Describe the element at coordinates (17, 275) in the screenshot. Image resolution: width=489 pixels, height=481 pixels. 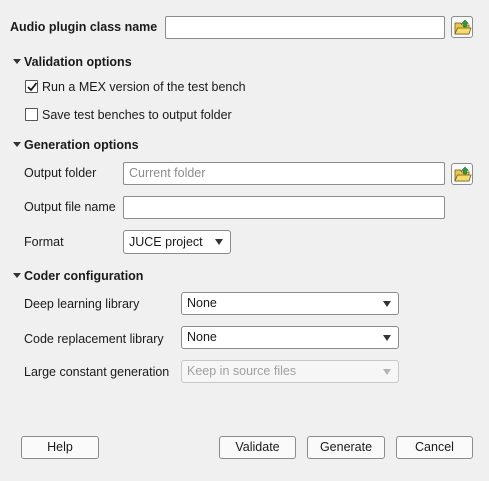
I see `coder-collapse-icon` at that location.